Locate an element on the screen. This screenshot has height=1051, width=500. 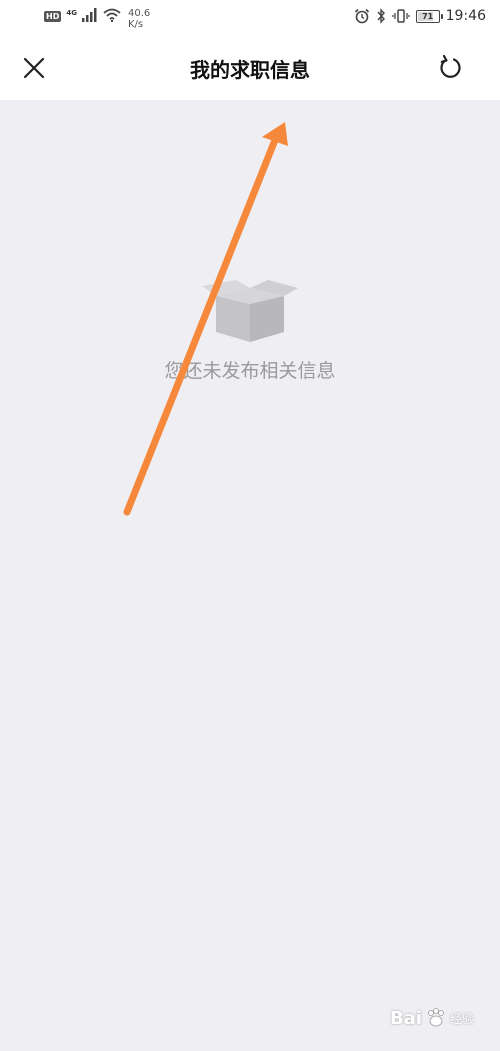
watermark-brand: Bai is located at coordinates (405, 1018).